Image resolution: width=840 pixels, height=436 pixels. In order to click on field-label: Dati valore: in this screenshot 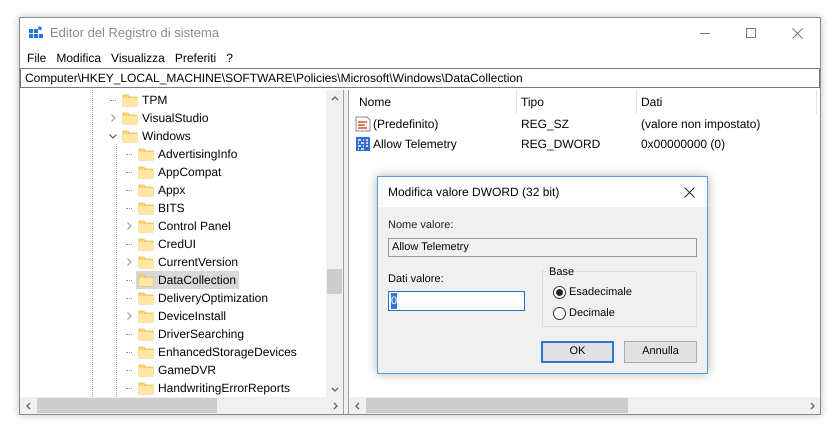, I will do `click(416, 279)`.